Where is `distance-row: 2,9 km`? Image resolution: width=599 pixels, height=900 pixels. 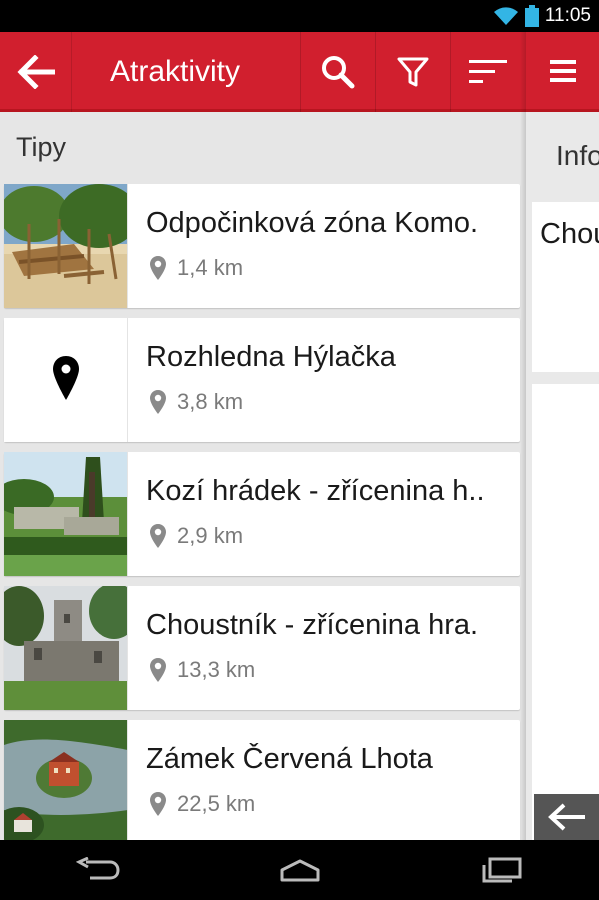 distance-row: 2,9 km is located at coordinates (196, 536).